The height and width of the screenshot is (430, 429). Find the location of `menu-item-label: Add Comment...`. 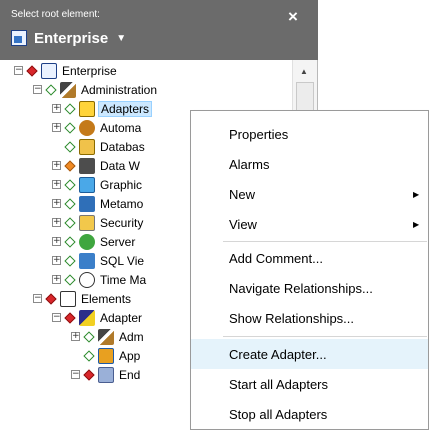

menu-item-label: Add Comment... is located at coordinates (276, 258).